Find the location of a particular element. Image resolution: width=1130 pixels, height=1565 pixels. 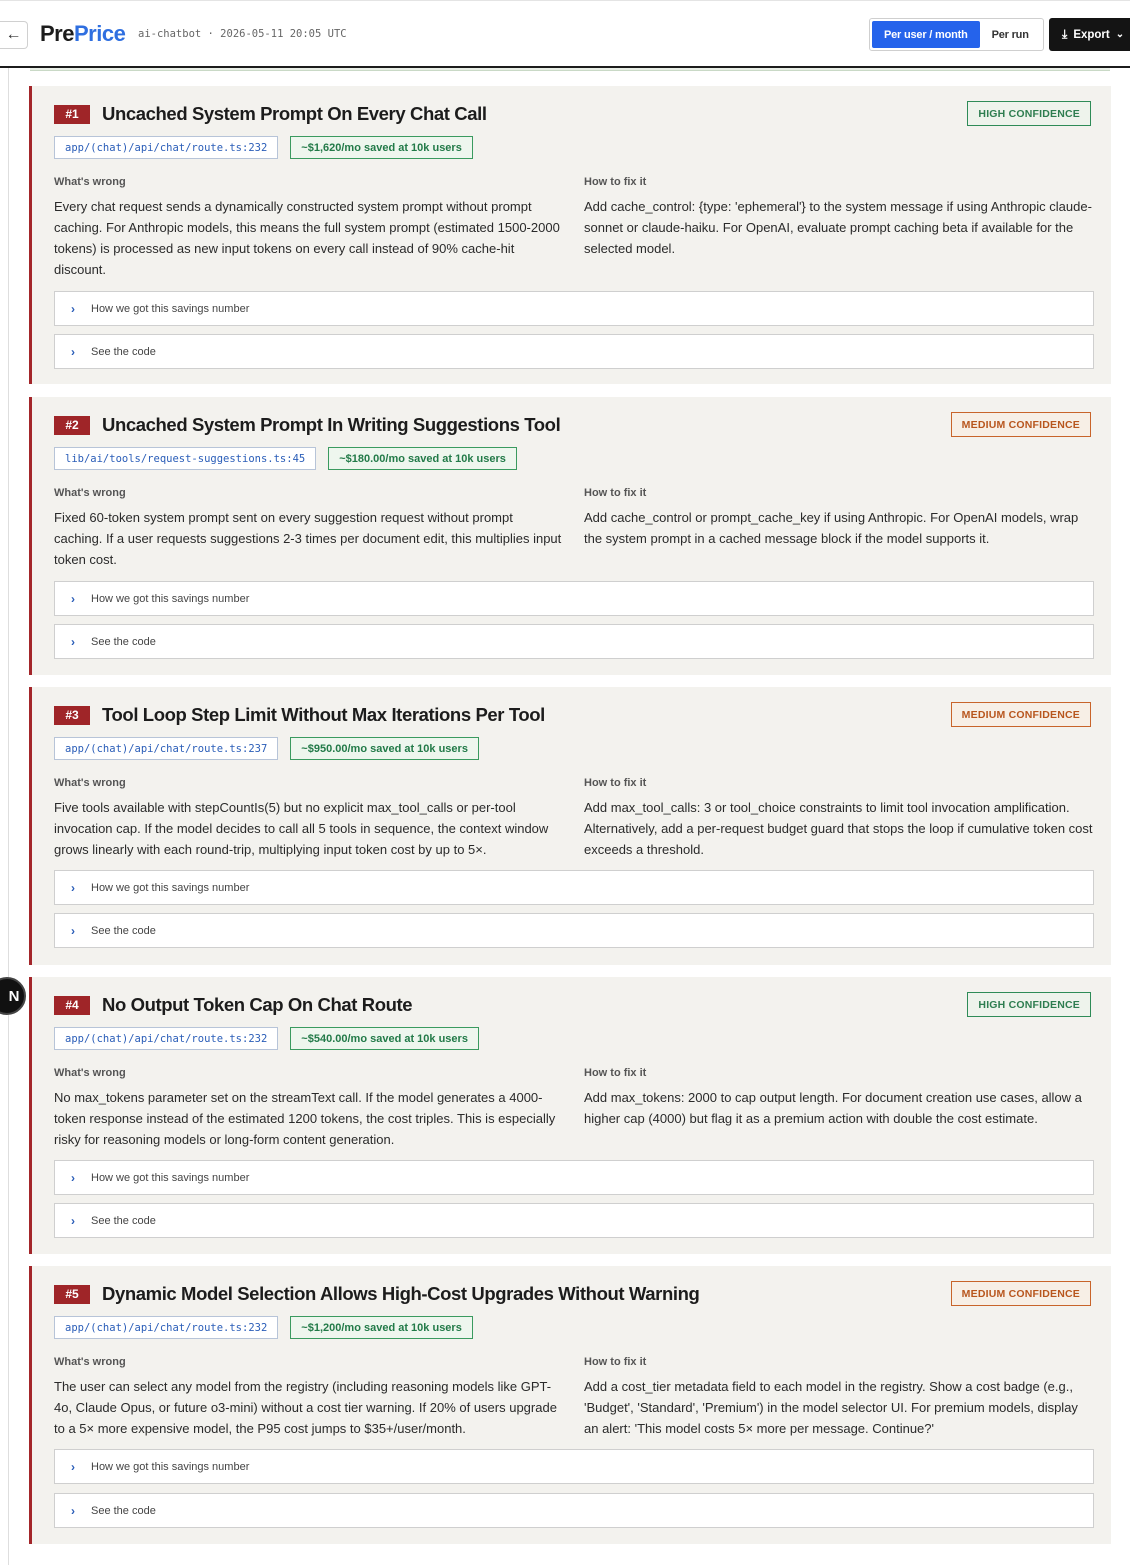

toggle-per-user-month: Per user / month is located at coordinates (926, 34).